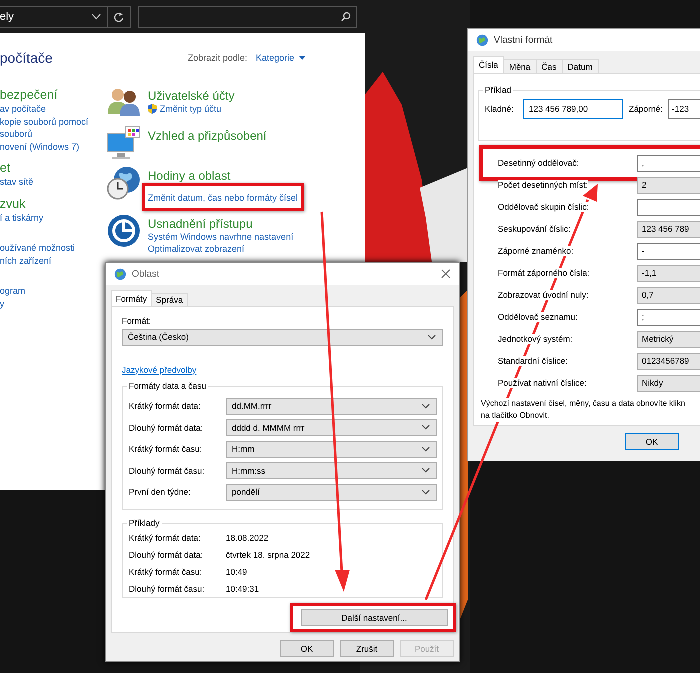  What do you see at coordinates (542, 383) in the screenshot?
I see `field-label: Používat nativní číslice:` at bounding box center [542, 383].